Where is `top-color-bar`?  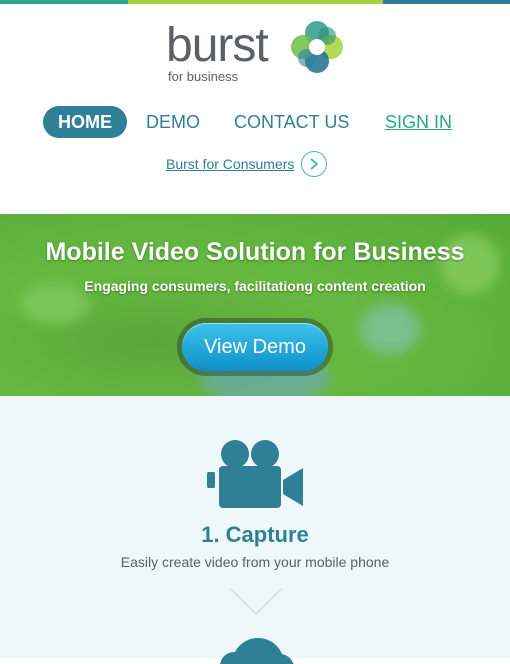
top-color-bar is located at coordinates (255, 2).